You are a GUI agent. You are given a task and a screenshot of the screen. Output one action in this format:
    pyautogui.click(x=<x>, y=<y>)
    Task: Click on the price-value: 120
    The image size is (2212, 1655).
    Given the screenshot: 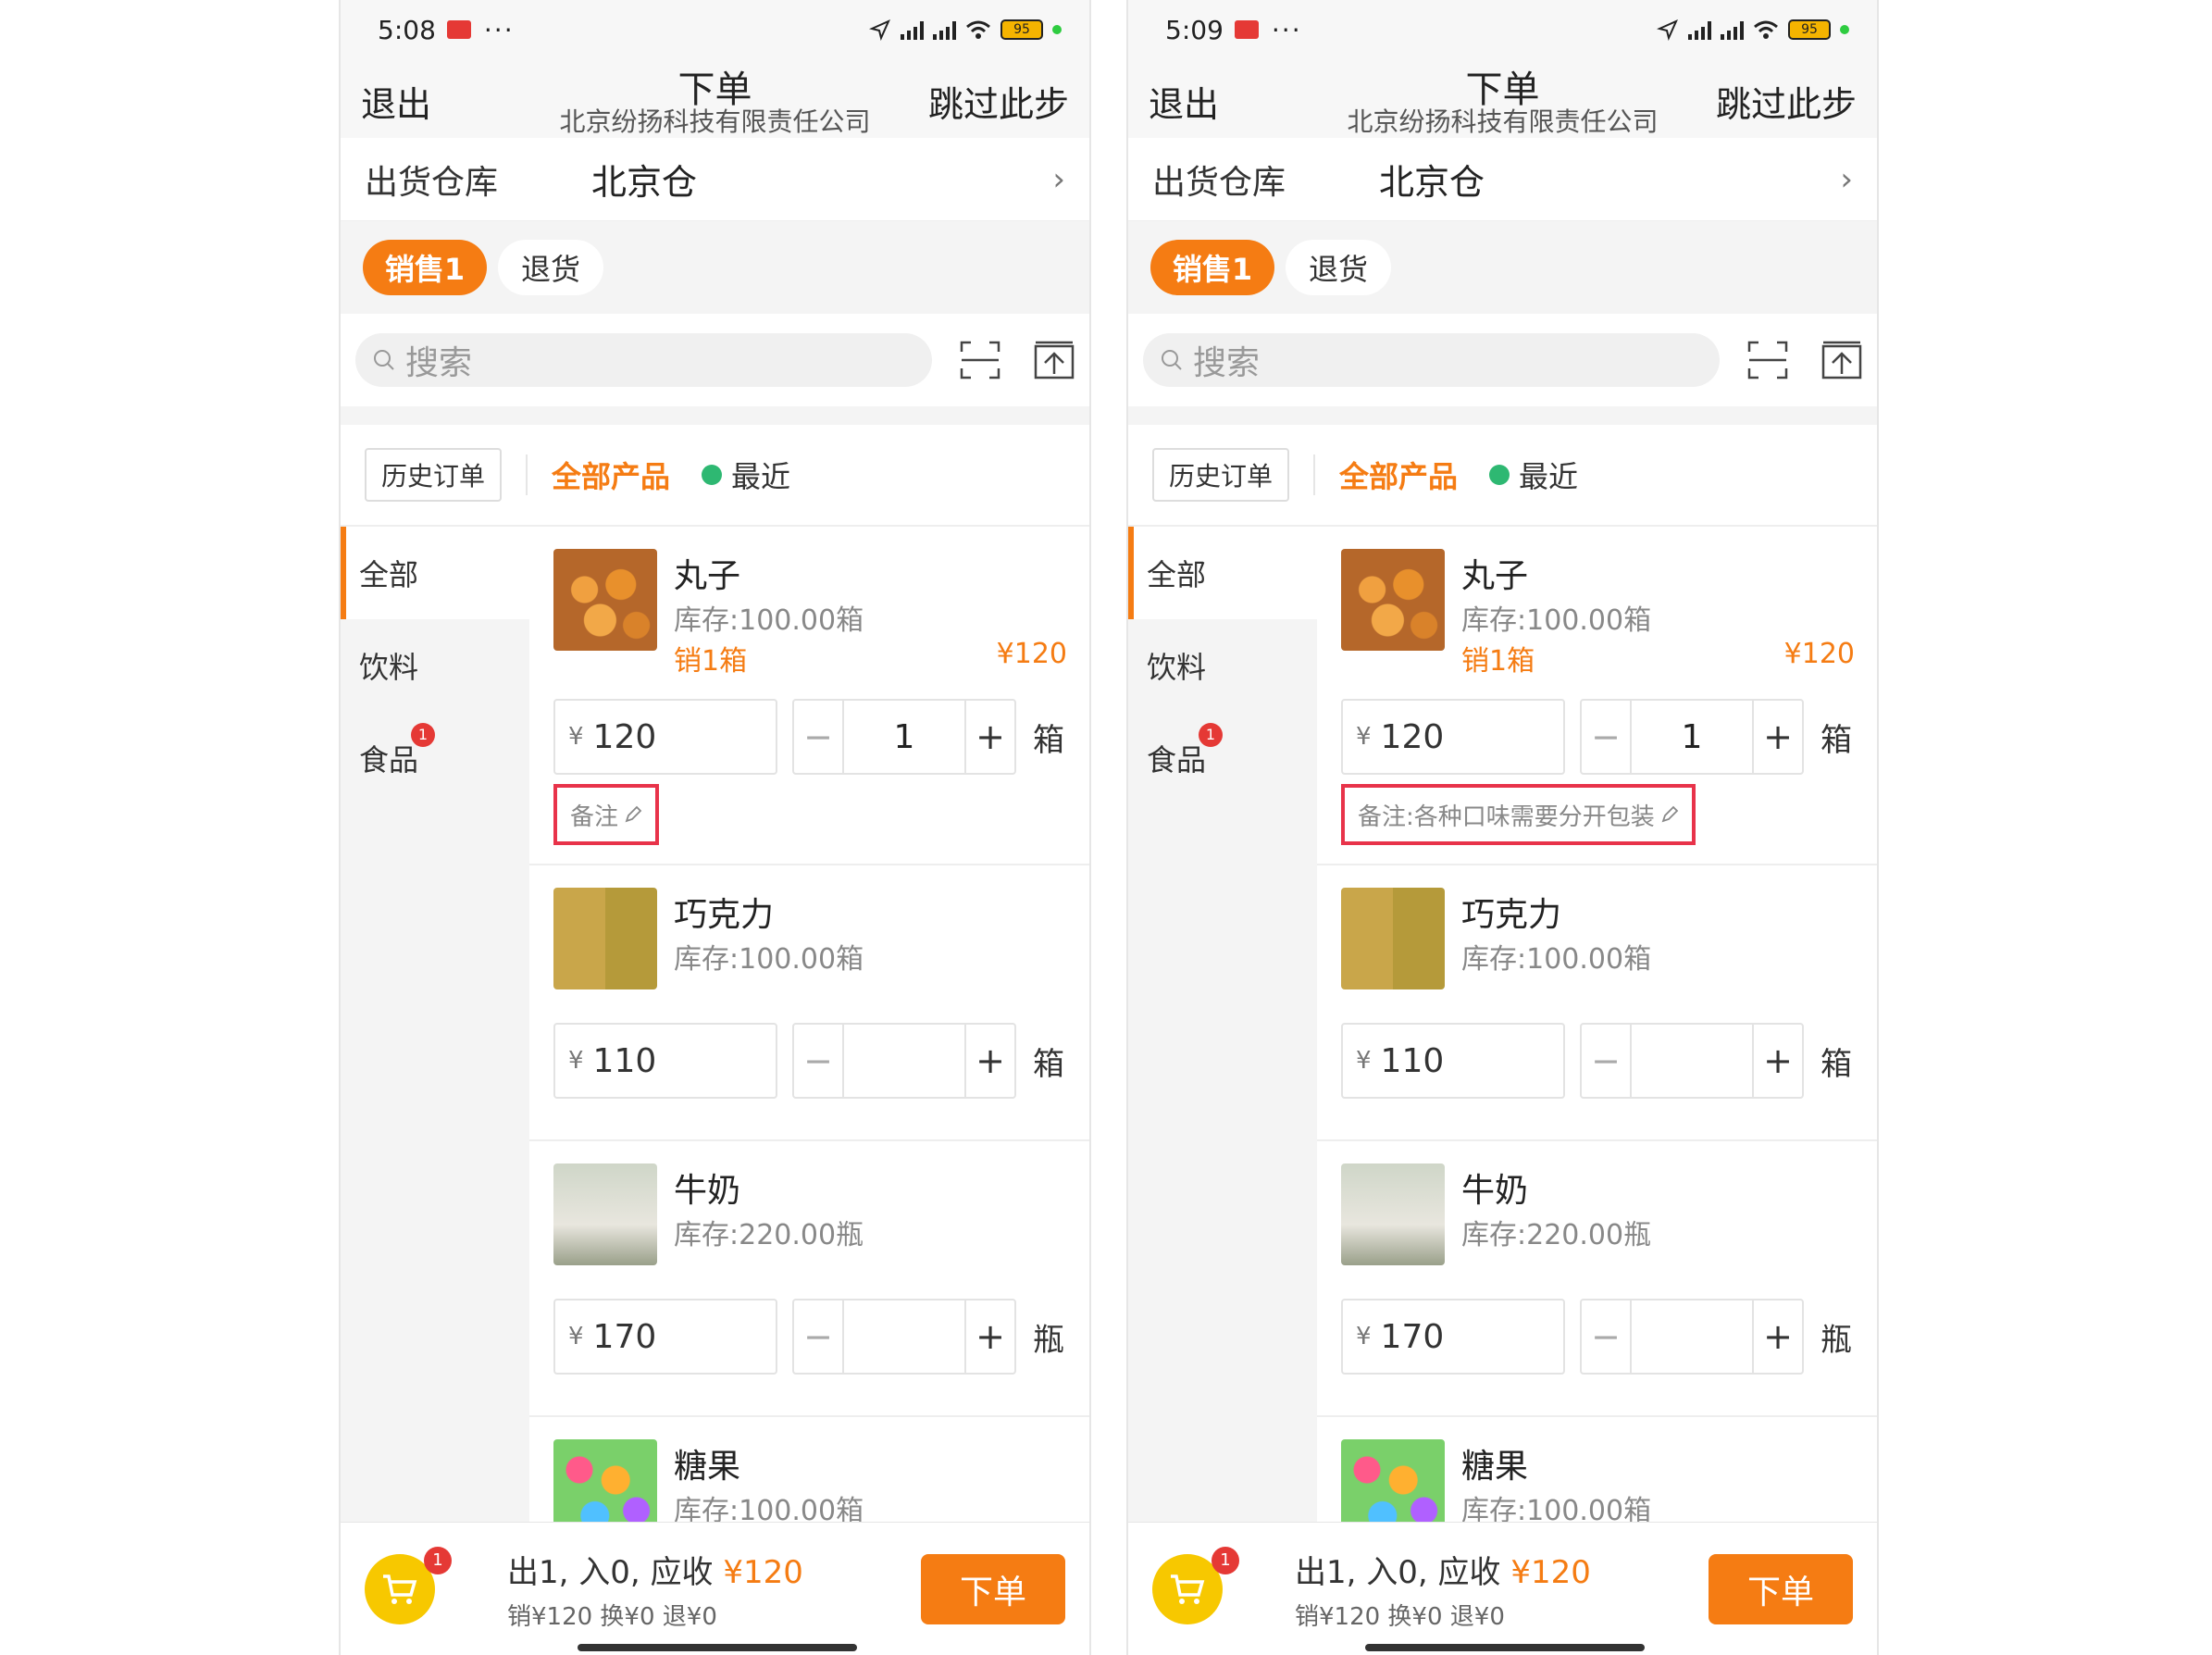 What is the action you would take?
    pyautogui.click(x=624, y=736)
    